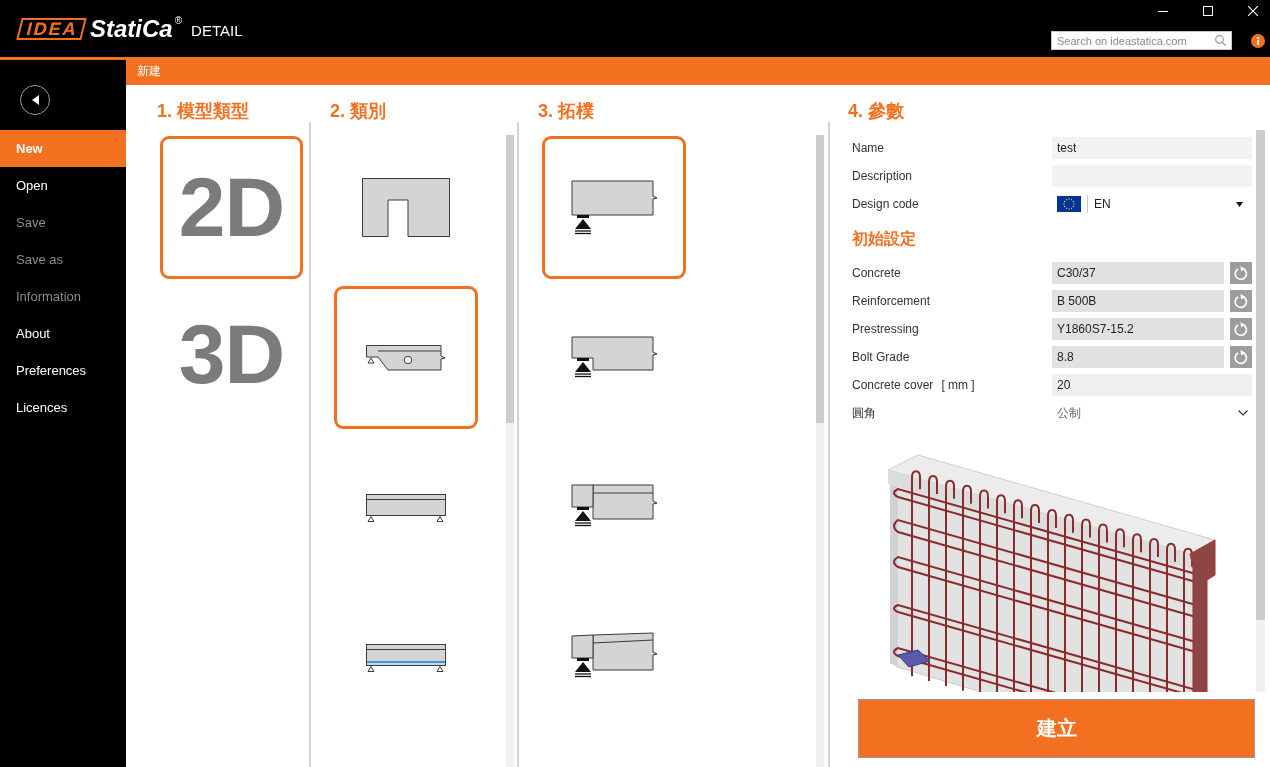 The image size is (1270, 767). What do you see at coordinates (1069, 204) in the screenshot?
I see `flag-icon` at bounding box center [1069, 204].